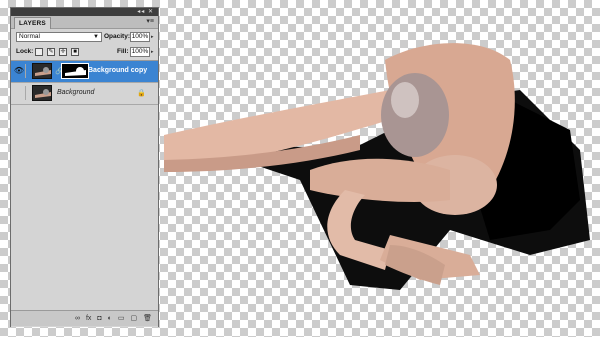 The height and width of the screenshot is (337, 600). What do you see at coordinates (99, 319) in the screenshot?
I see `add-mask-icon: ◘` at bounding box center [99, 319].